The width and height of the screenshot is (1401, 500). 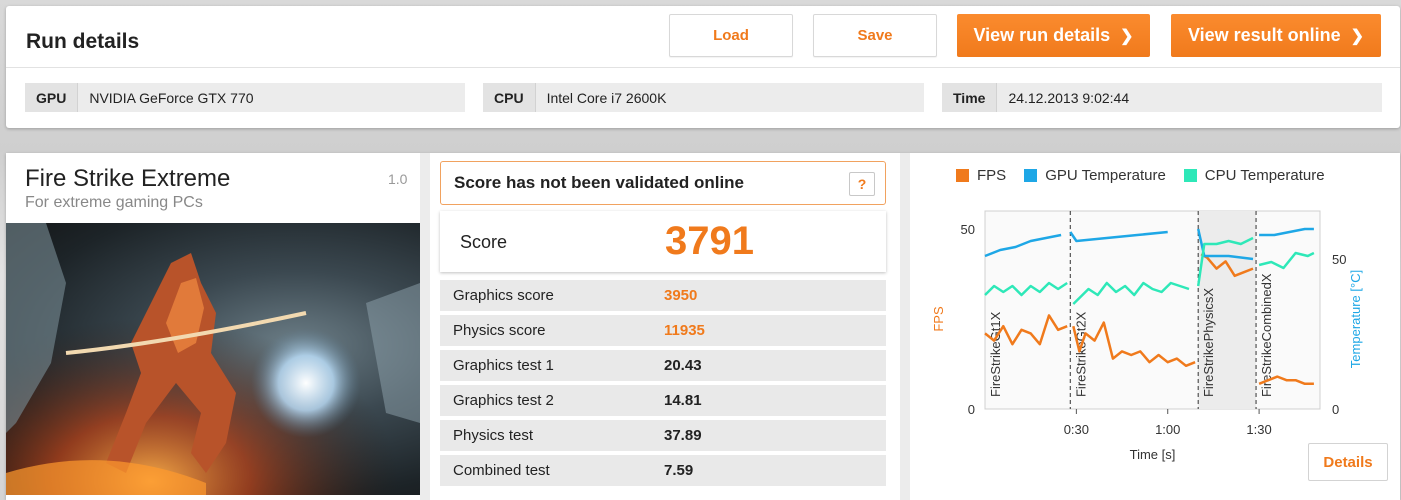 I want to click on benchmark-name: Fire Strike Extreme, so click(x=128, y=178).